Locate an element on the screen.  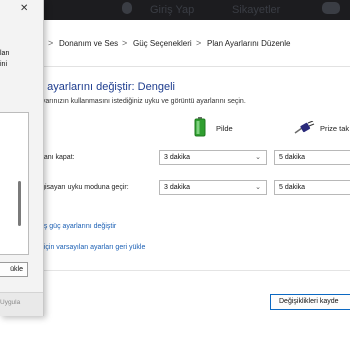
breadcrumb-item-power-options: Güç Seçenekleri is located at coordinates (162, 43).